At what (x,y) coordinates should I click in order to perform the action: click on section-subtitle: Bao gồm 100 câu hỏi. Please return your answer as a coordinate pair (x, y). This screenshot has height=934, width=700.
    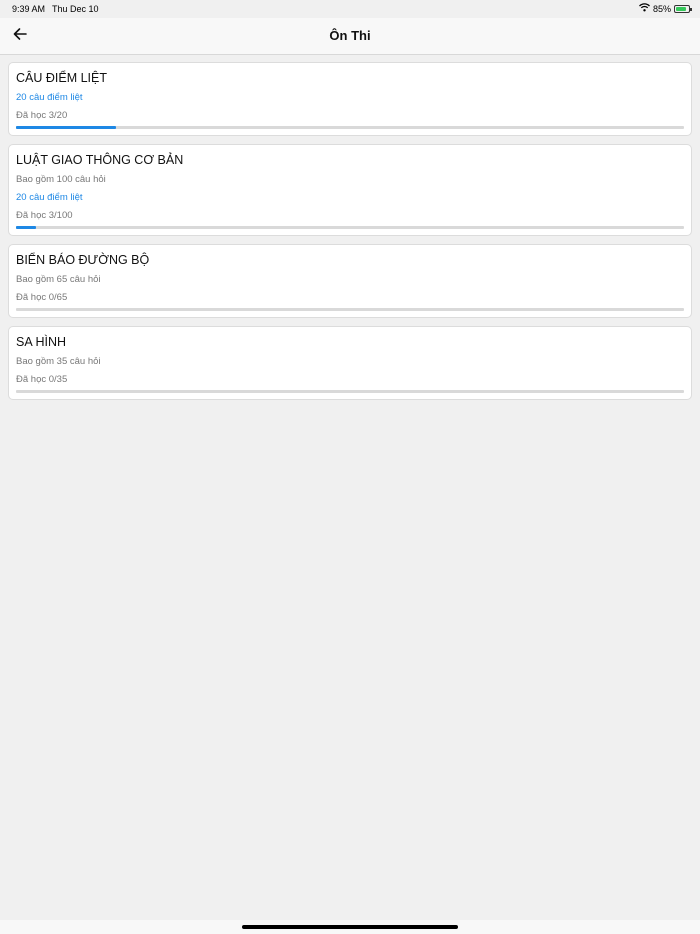
    Looking at the image, I should click on (61, 179).